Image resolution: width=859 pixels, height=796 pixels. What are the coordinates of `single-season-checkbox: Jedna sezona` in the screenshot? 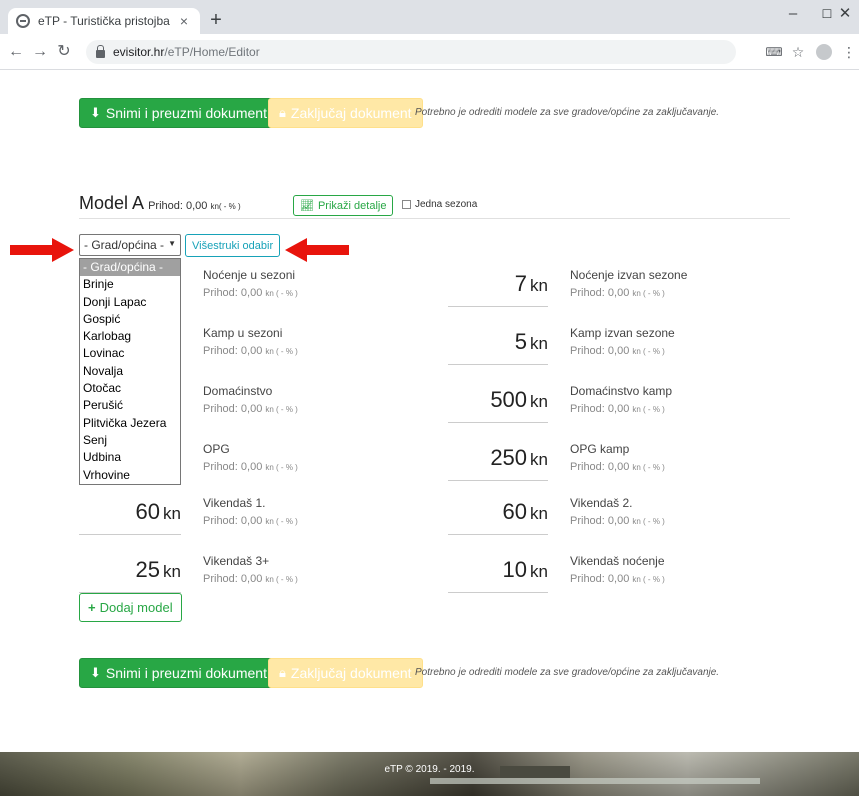 It's located at (439, 204).